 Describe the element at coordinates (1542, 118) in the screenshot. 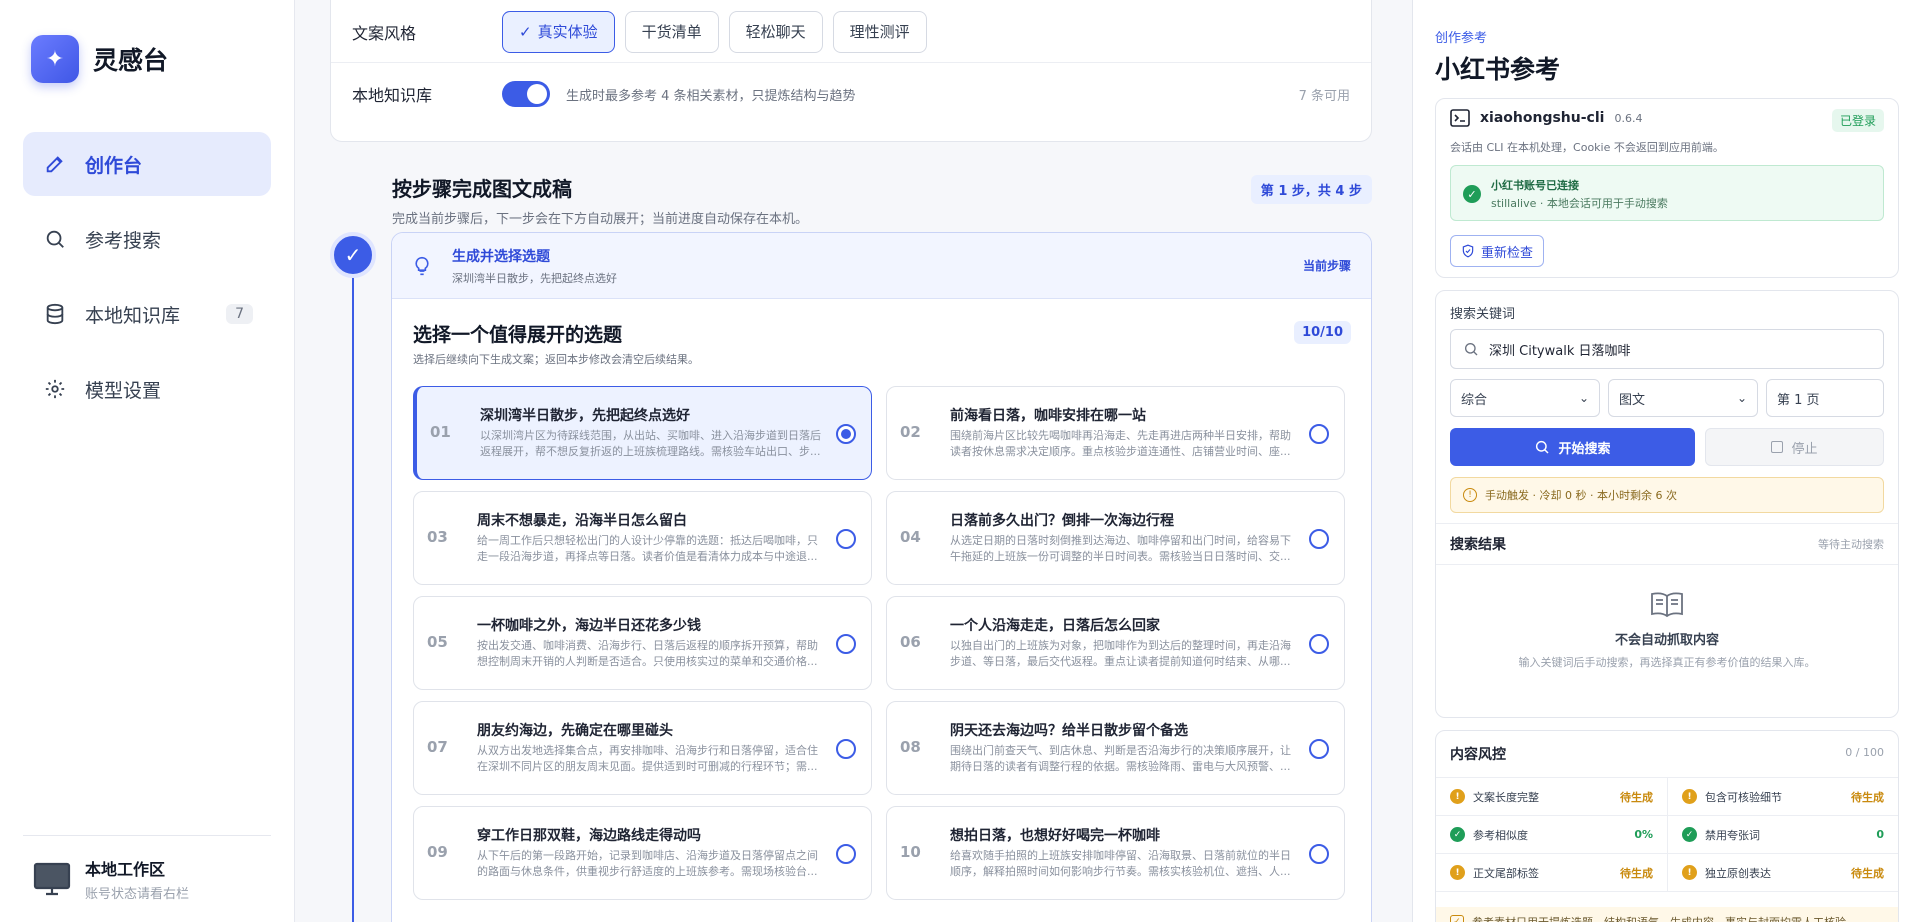

I see `cli-name: xiaohongshu-cli` at that location.